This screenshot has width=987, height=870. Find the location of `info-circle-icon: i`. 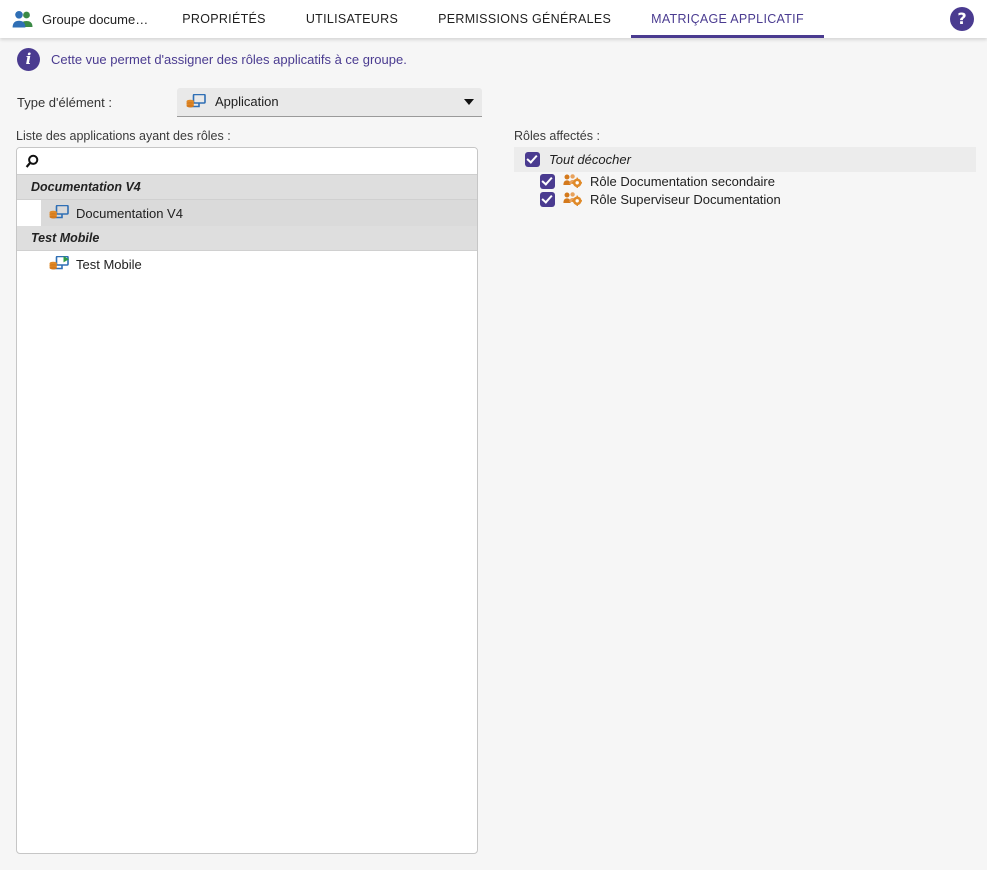

info-circle-icon: i is located at coordinates (28, 59).